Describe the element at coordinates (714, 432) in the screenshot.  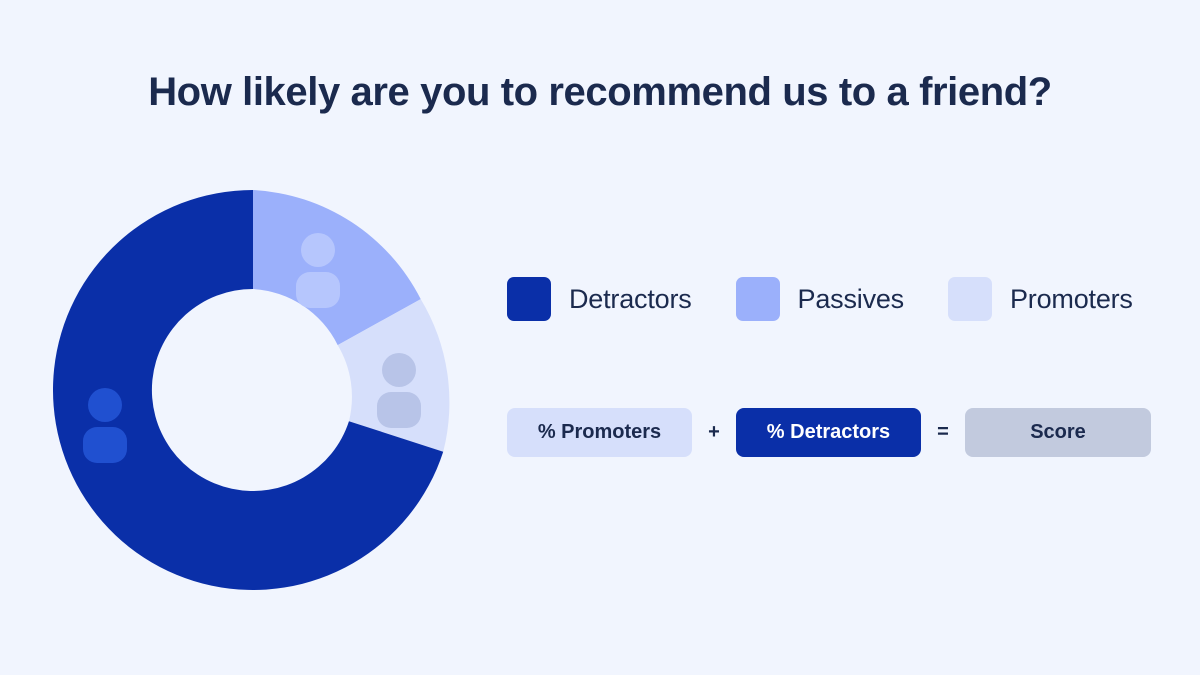
I see `formula-plus-operator: +` at that location.